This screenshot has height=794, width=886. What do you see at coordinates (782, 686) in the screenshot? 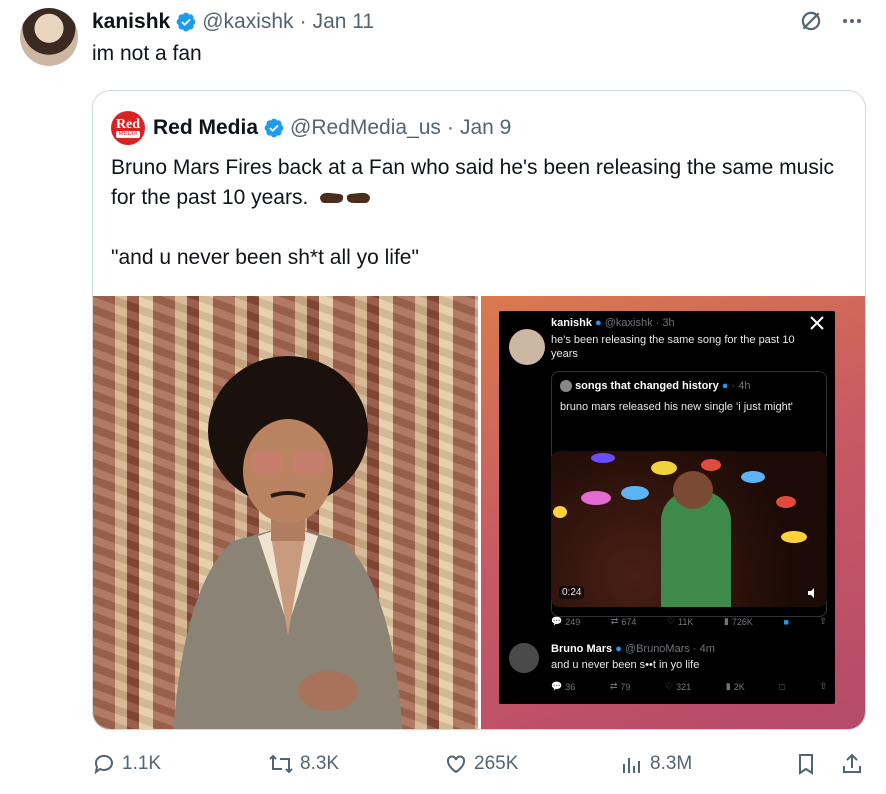
I see `bookmark-icon: □` at bounding box center [782, 686].